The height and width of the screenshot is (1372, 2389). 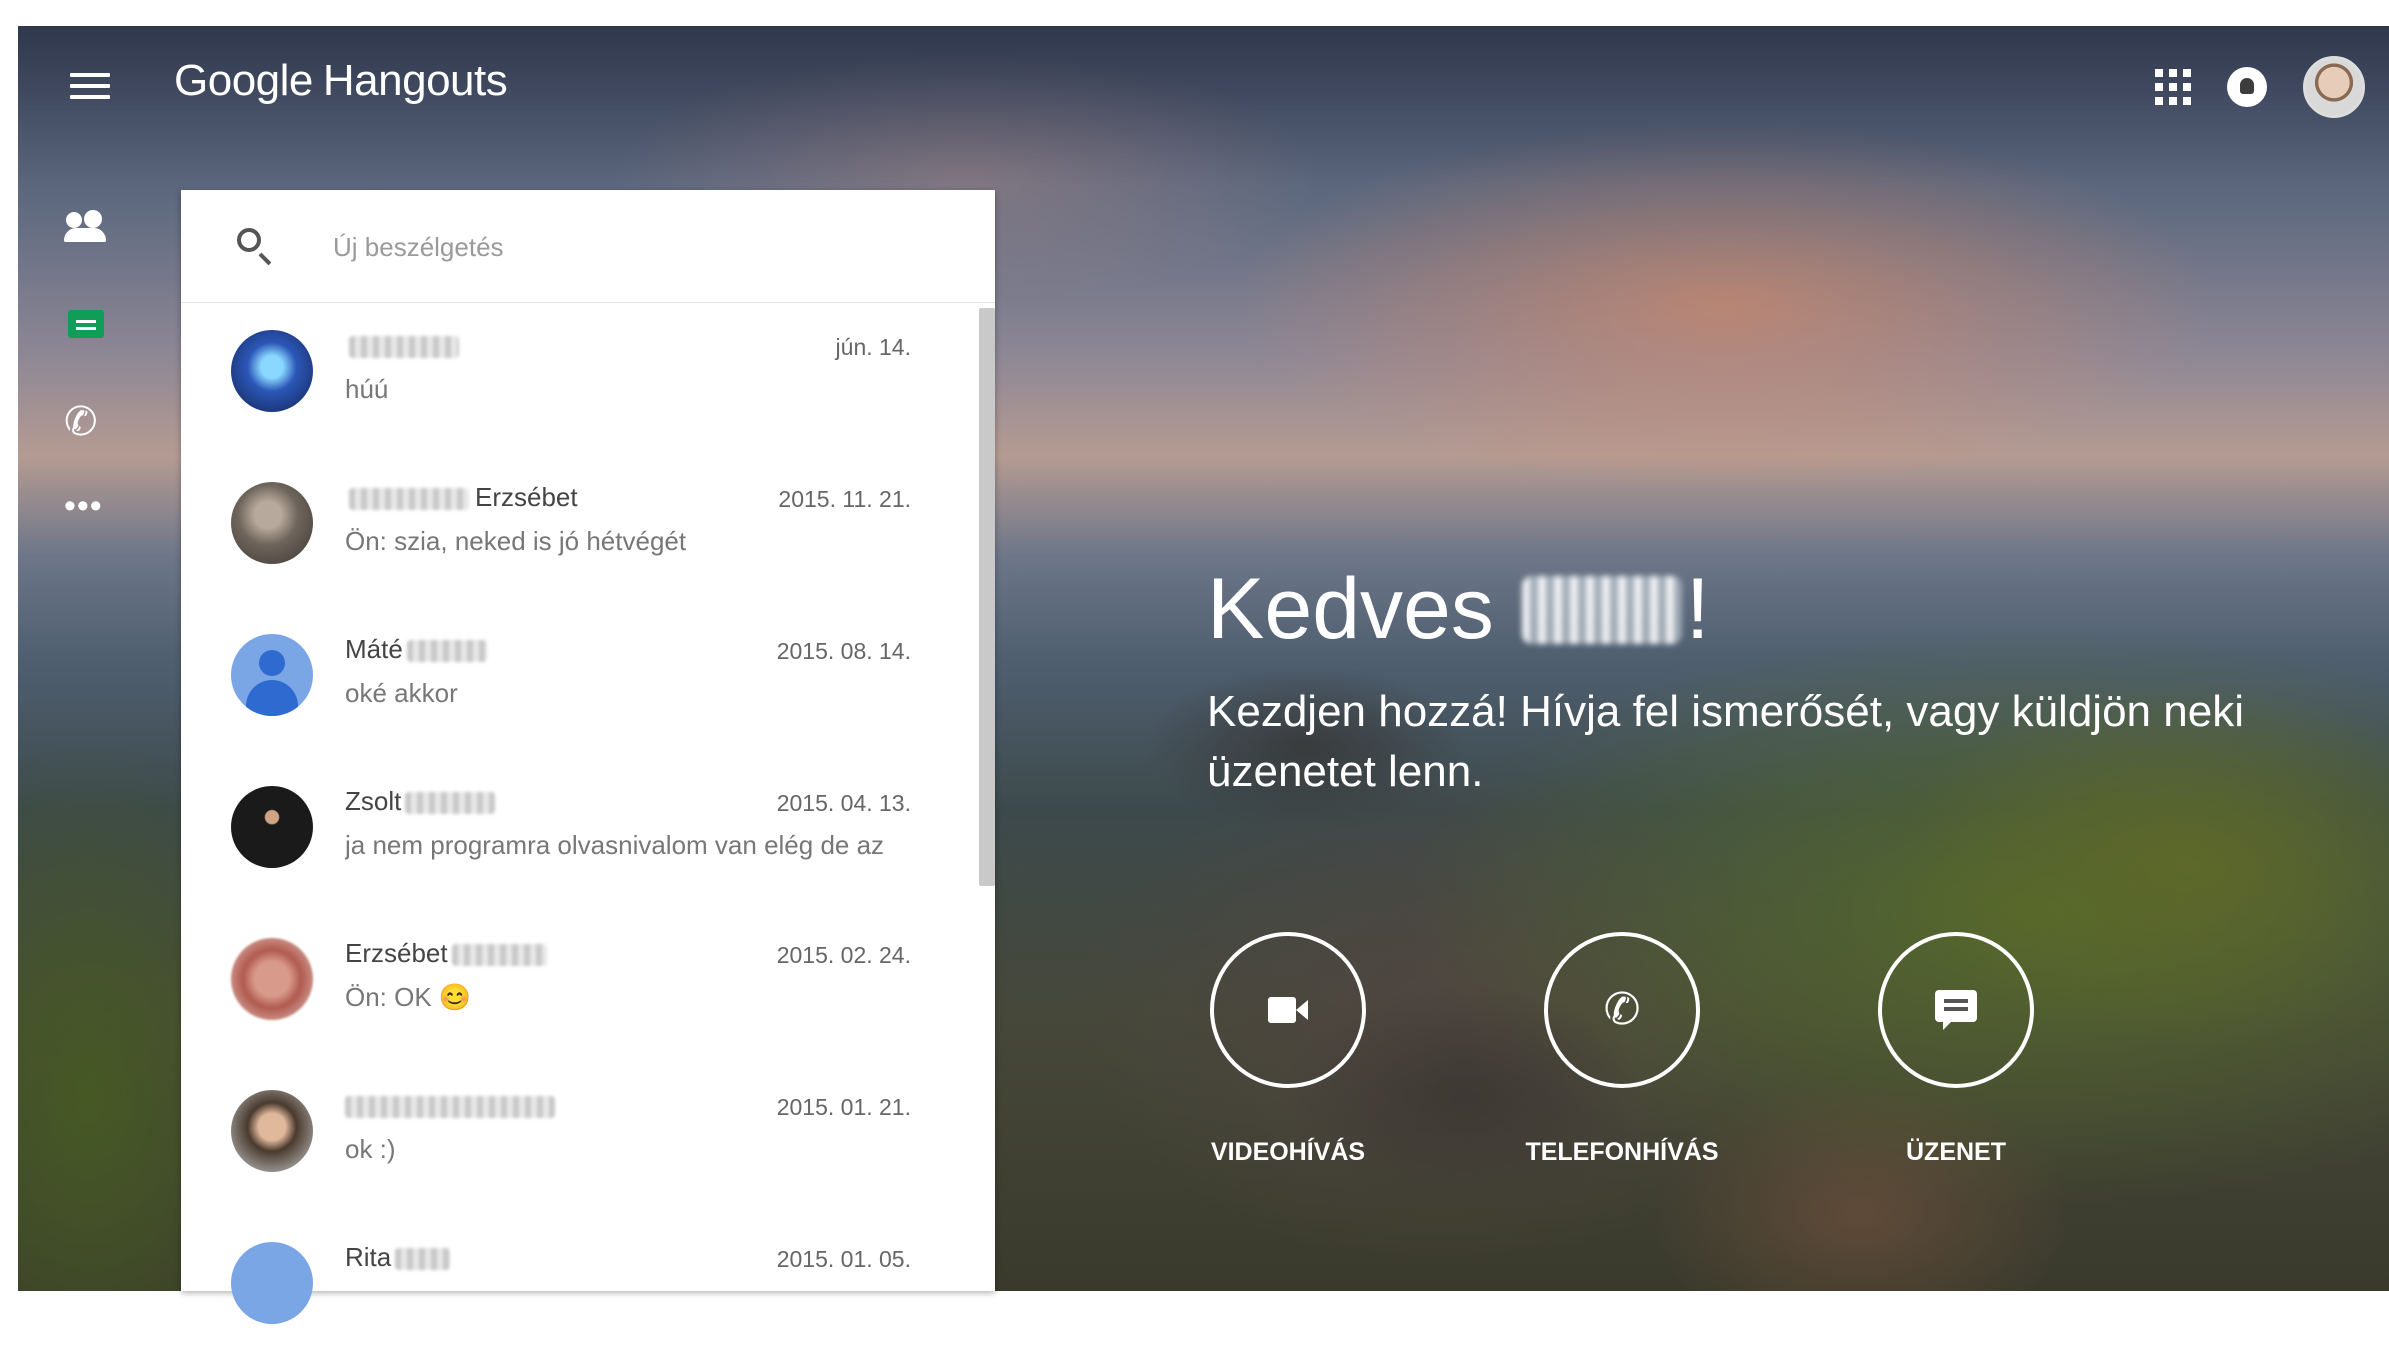 What do you see at coordinates (416, 649) in the screenshot?
I see `conversation-name: Máté` at bounding box center [416, 649].